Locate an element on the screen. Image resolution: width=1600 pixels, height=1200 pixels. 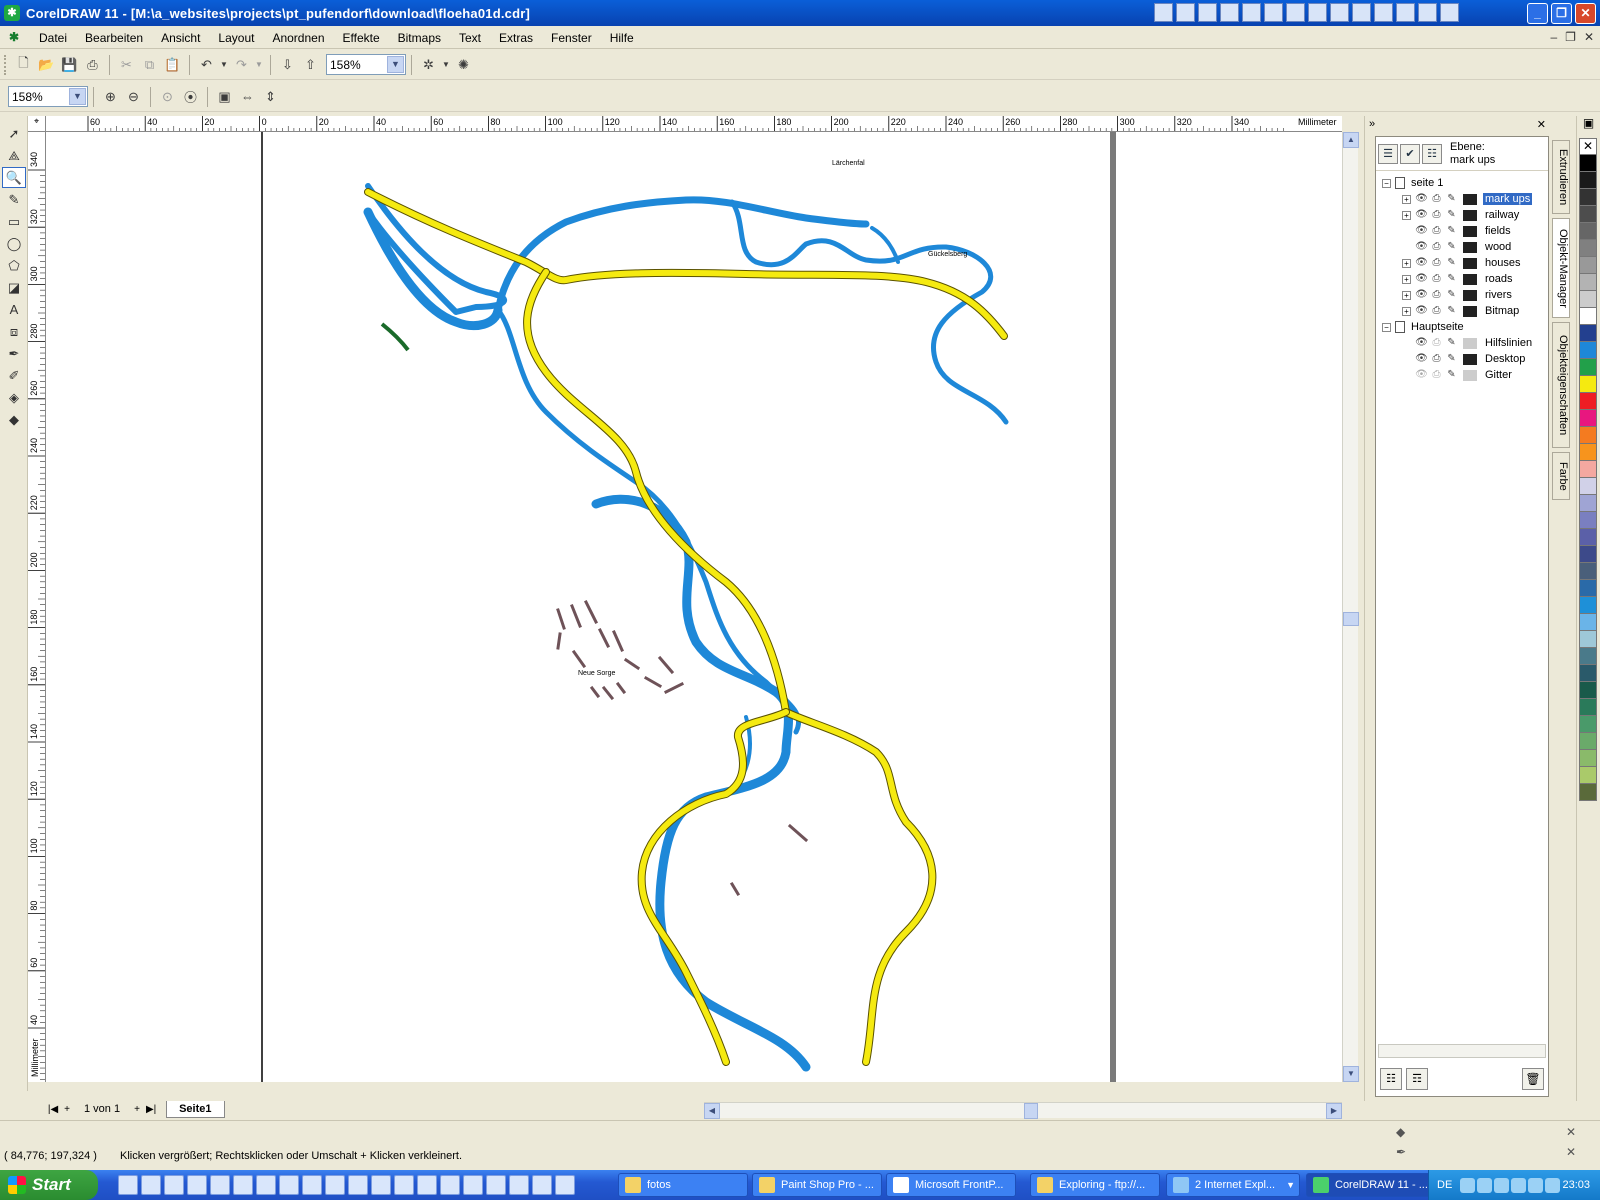
menu-bitmaps: Bitmaps is located at coordinates (419, 38).